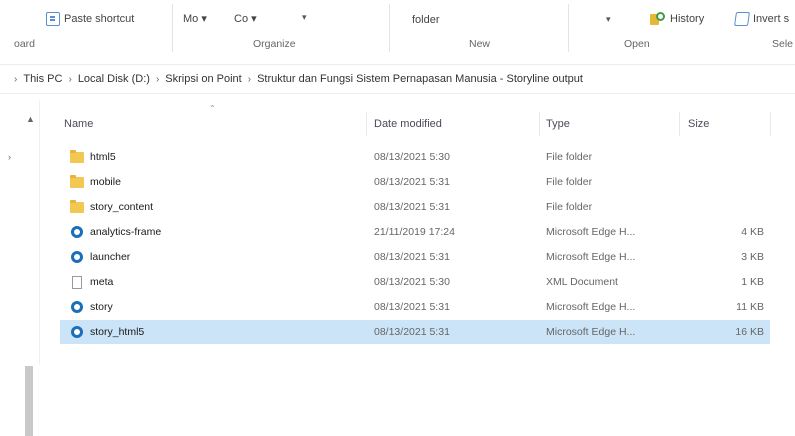 The width and height of the screenshot is (795, 436). Describe the element at coordinates (77, 282) in the screenshot. I see `xml-file-icon` at that location.